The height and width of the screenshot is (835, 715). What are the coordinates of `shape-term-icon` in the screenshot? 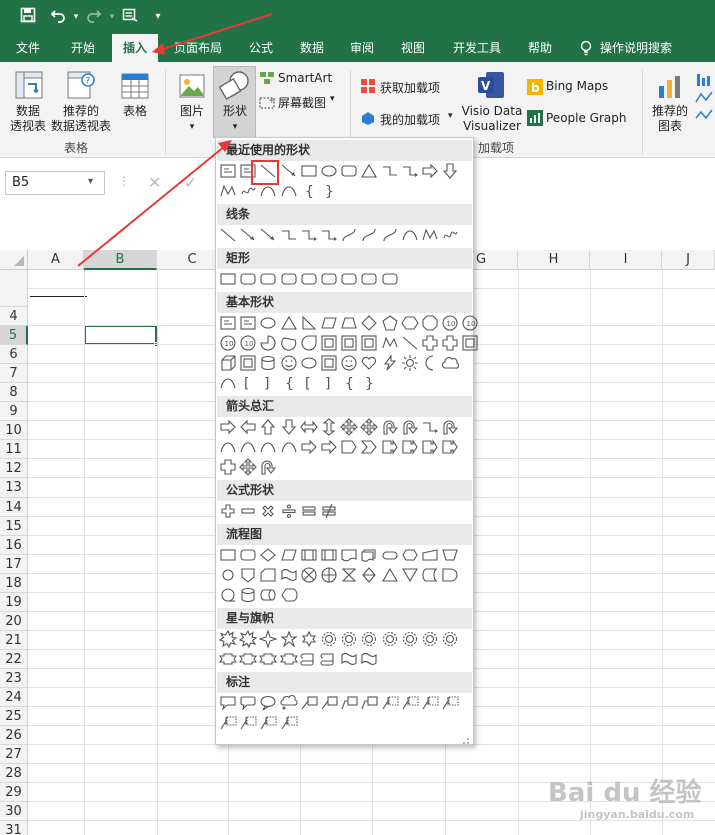 It's located at (390, 555).